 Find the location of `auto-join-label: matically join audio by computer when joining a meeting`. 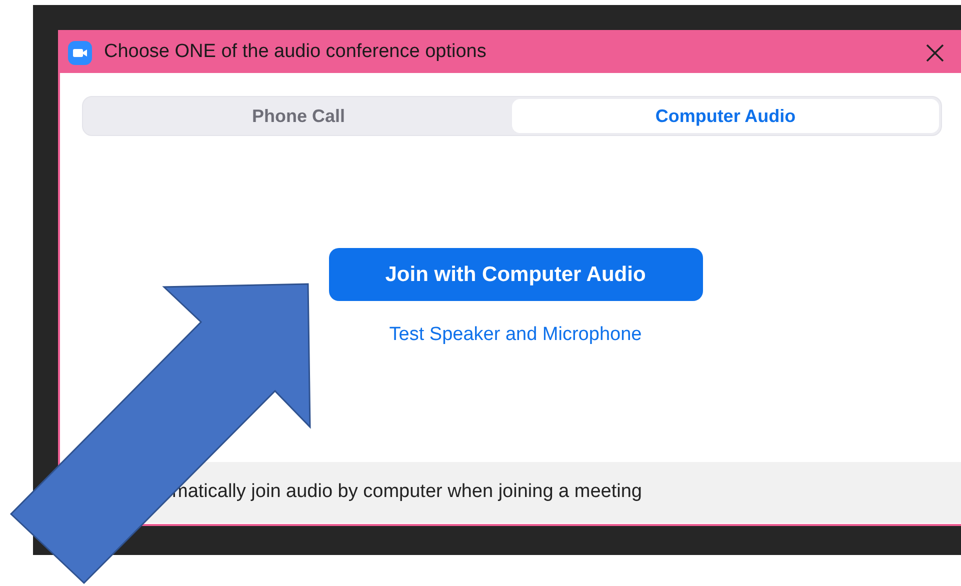

auto-join-label: matically join audio by computer when joining a meeting is located at coordinates (407, 492).